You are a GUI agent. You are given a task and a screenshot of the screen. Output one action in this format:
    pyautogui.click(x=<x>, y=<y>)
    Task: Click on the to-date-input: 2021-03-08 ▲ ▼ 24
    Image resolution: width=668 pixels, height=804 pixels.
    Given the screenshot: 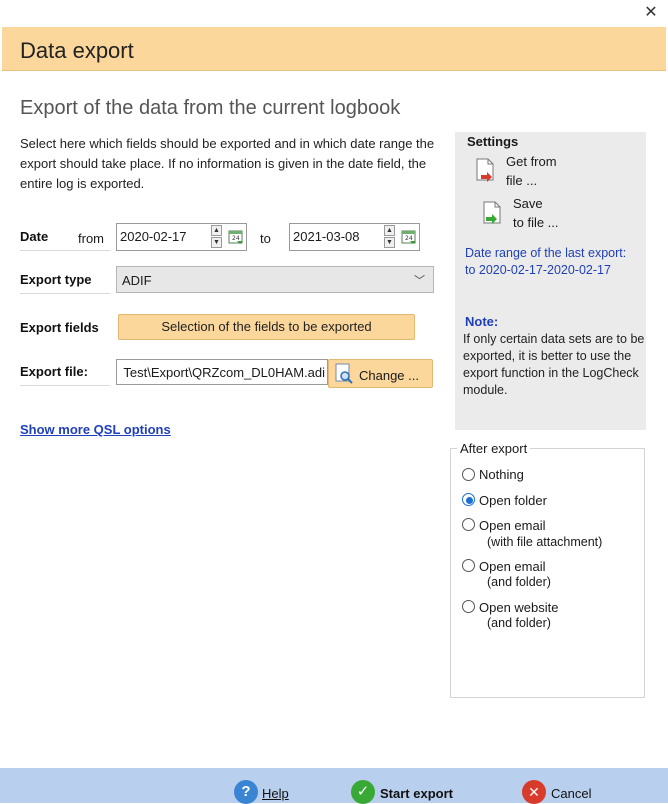 What is the action you would take?
    pyautogui.click(x=354, y=237)
    